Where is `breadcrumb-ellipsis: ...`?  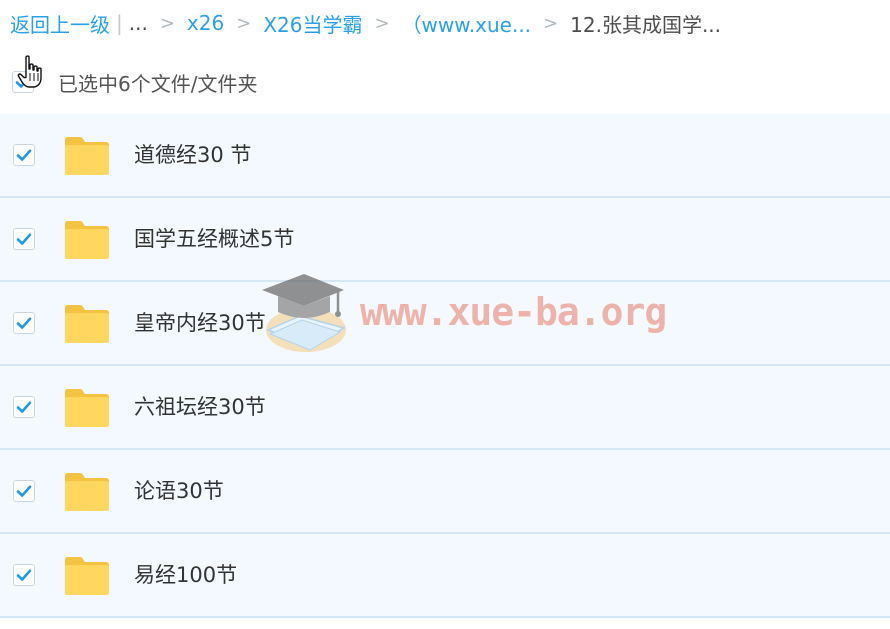 breadcrumb-ellipsis: ... is located at coordinates (138, 23).